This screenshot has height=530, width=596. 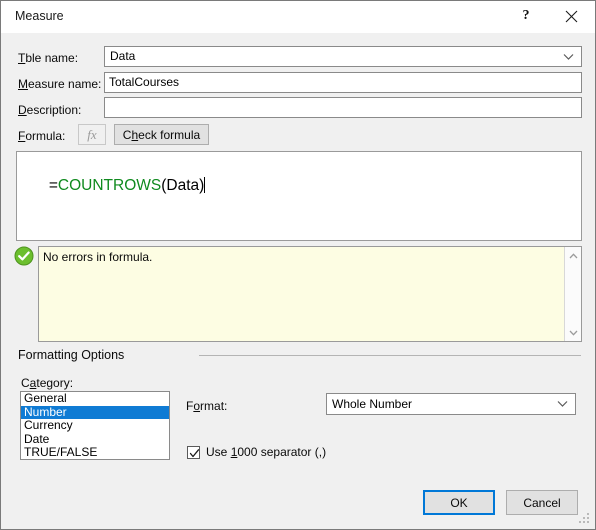 What do you see at coordinates (48, 58) in the screenshot?
I see `table-name-label: Tble name:` at bounding box center [48, 58].